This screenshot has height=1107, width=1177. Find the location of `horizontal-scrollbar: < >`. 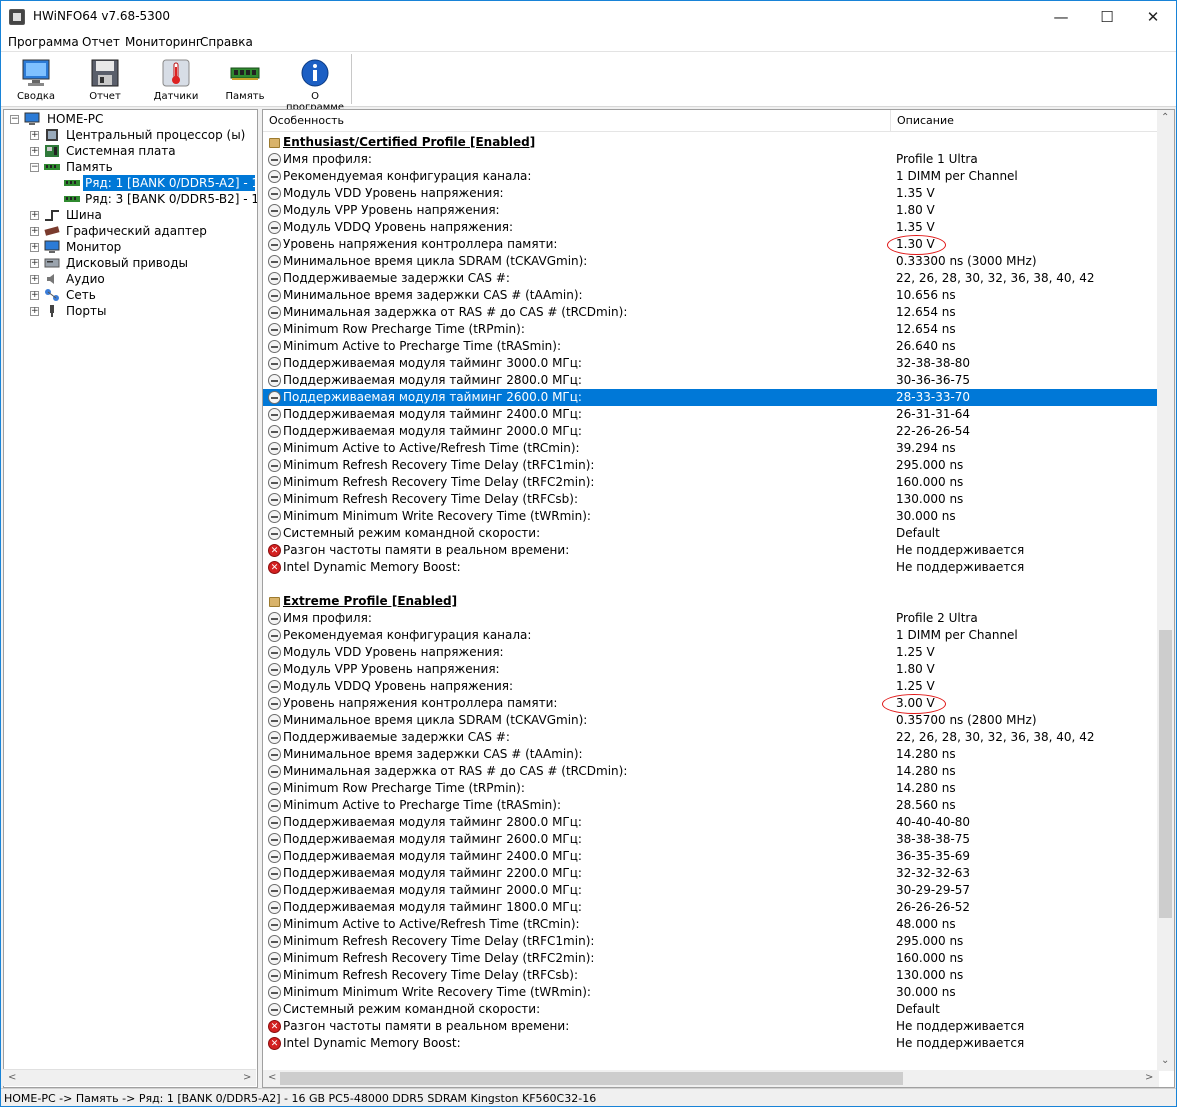

horizontal-scrollbar: < > is located at coordinates (711, 1078).